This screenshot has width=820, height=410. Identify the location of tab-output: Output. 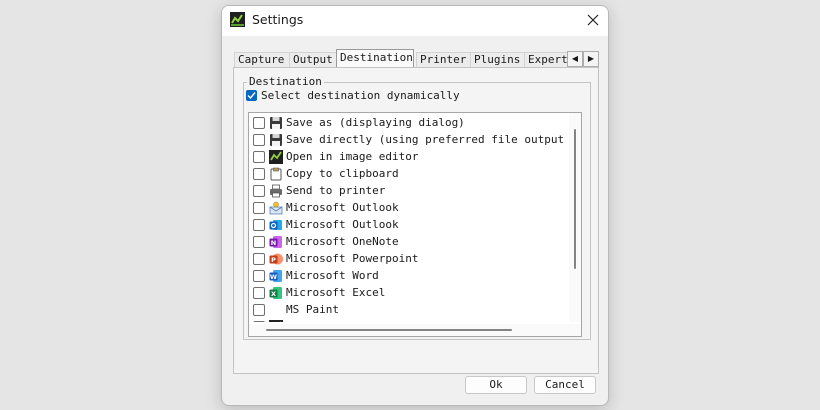
(313, 59).